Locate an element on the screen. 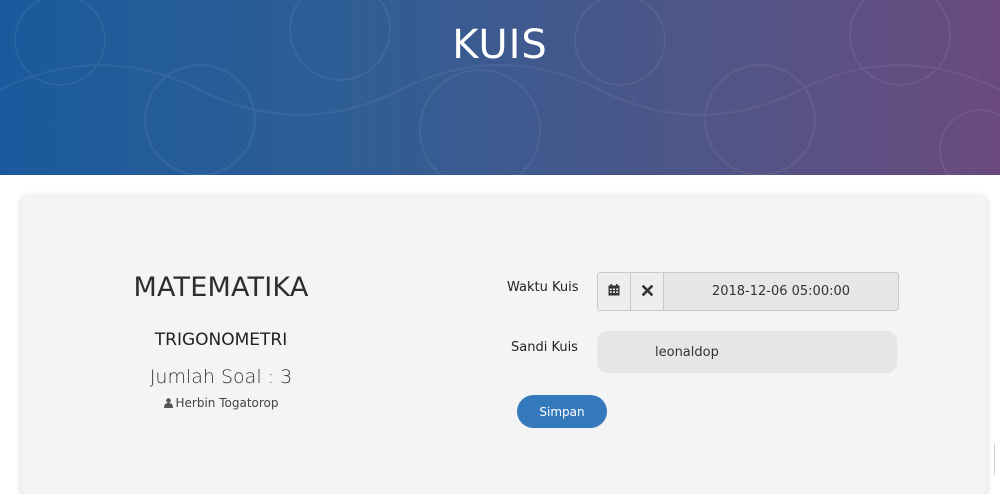 The image size is (1000, 494). author-name: Herbin Togatorop is located at coordinates (227, 403).